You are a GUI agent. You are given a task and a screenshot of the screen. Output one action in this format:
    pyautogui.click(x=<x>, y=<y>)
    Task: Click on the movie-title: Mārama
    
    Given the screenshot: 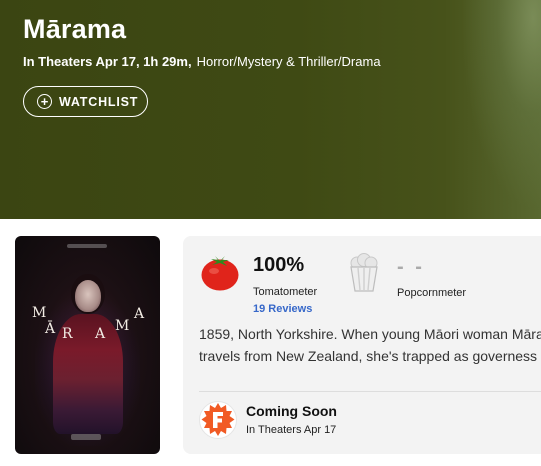 What is the action you would take?
    pyautogui.click(x=75, y=29)
    